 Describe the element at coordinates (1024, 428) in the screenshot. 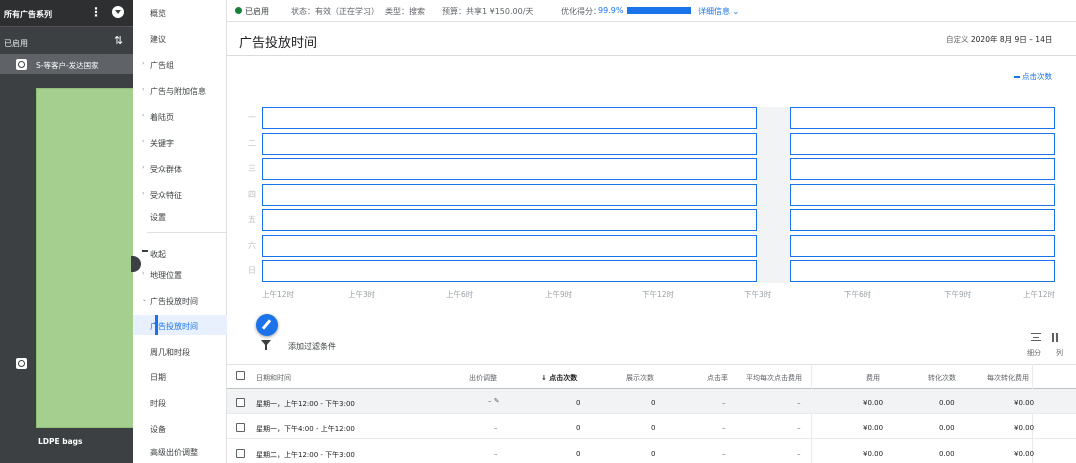

I see `cell-cost-per-conv: ¥0.00` at that location.